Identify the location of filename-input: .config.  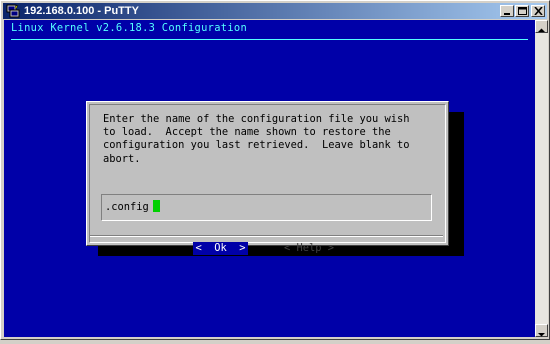
(266, 207).